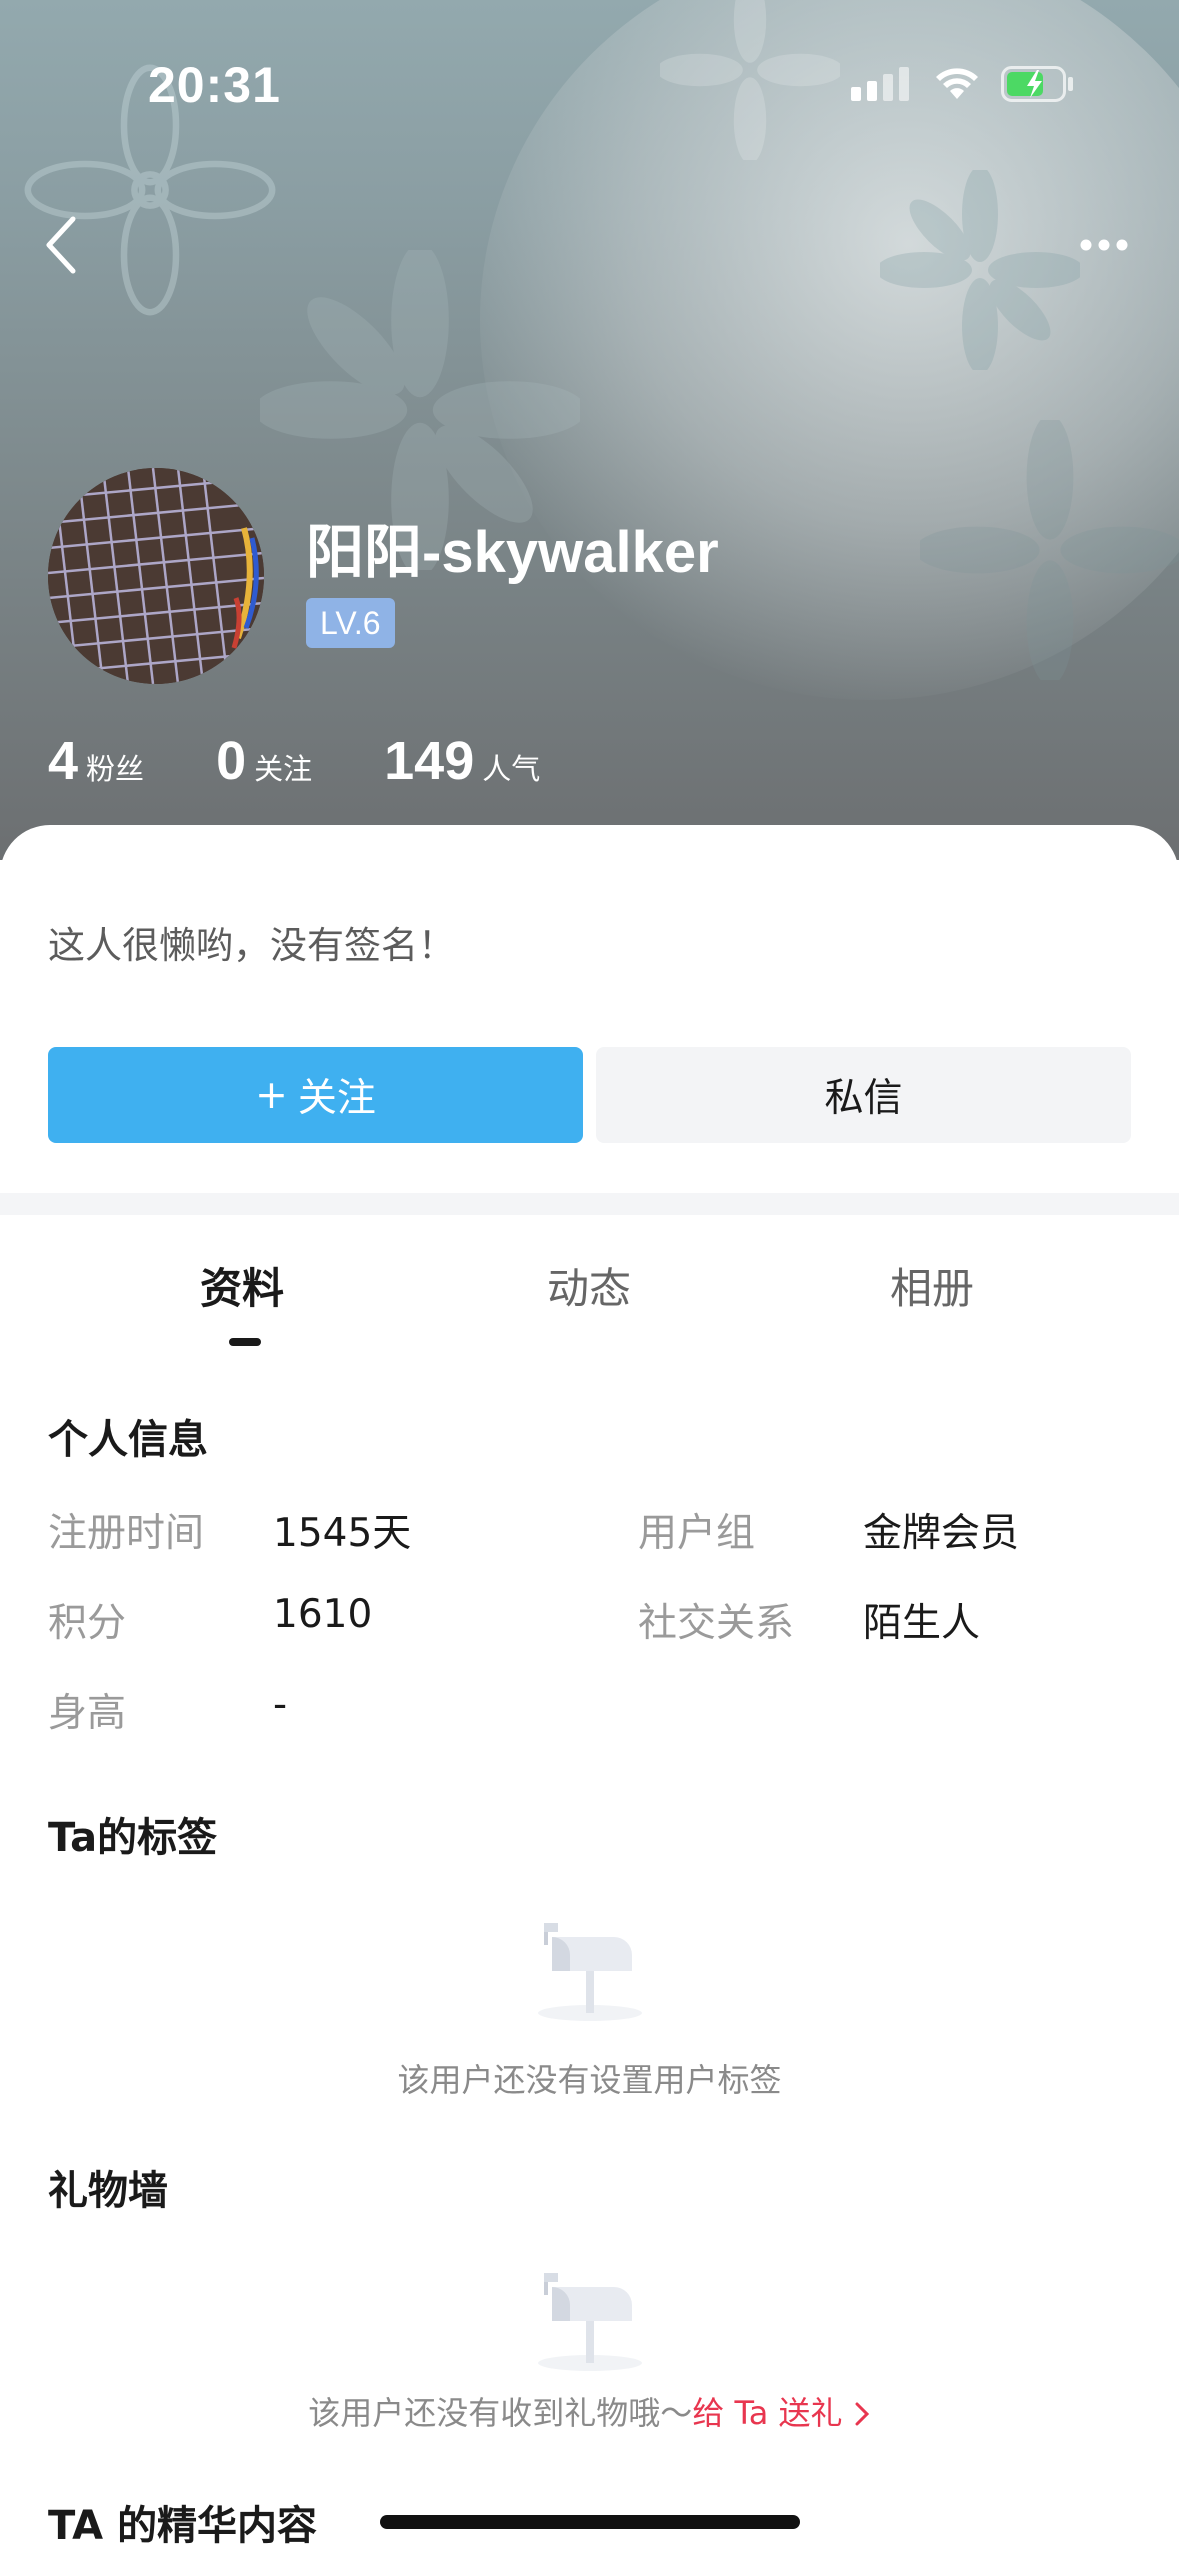 The image size is (1179, 2556). What do you see at coordinates (87, 1623) in the screenshot?
I see `points-label: 积分` at bounding box center [87, 1623].